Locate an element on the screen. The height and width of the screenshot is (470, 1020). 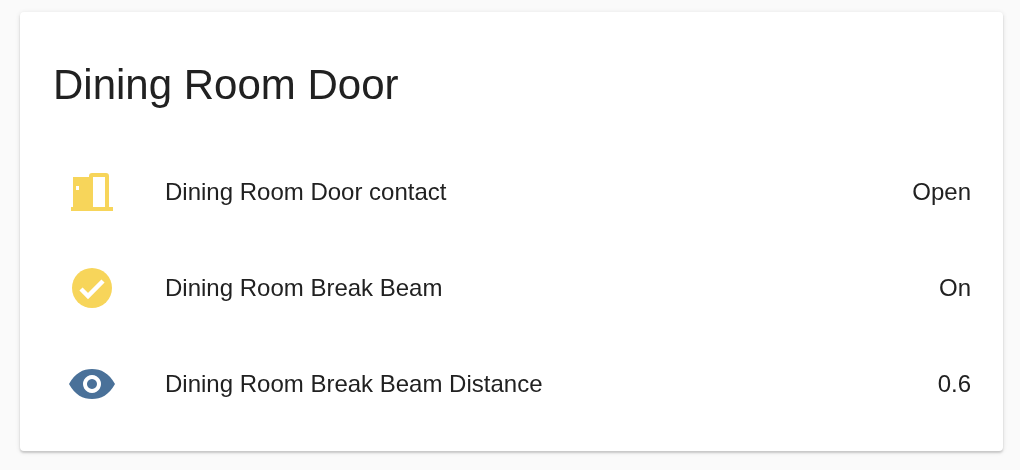
check-circle-icon is located at coordinates (92, 288).